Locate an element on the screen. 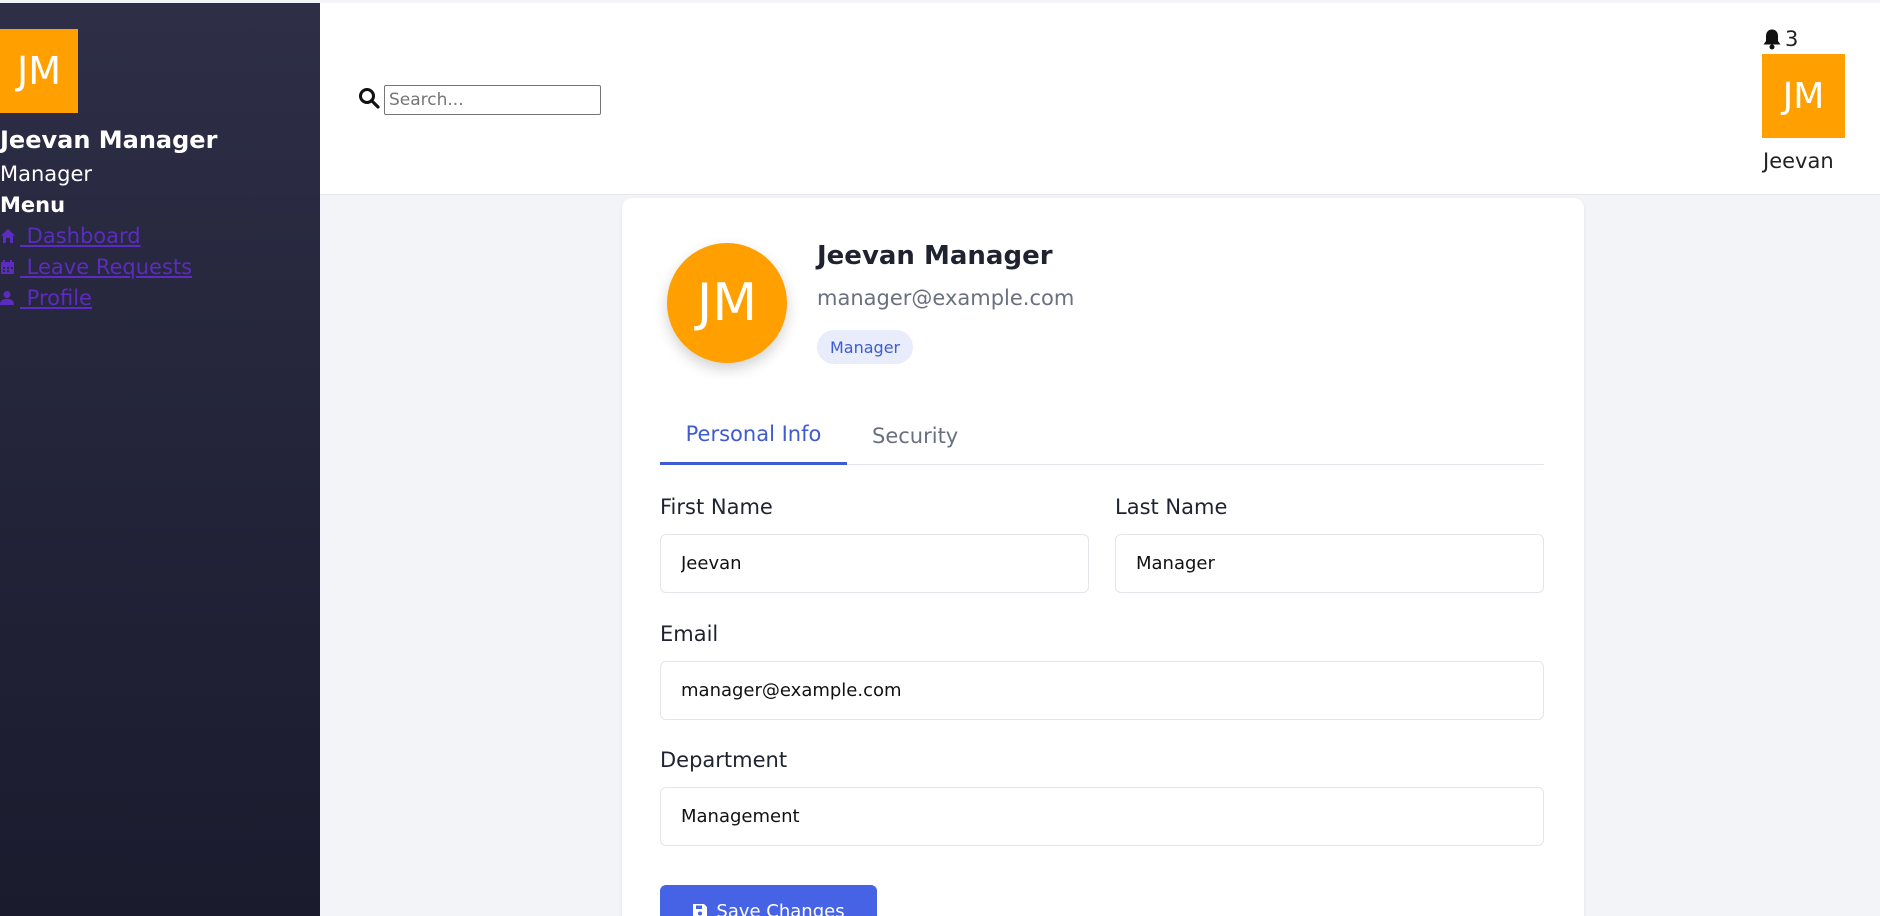  email-label: Email is located at coordinates (689, 634).